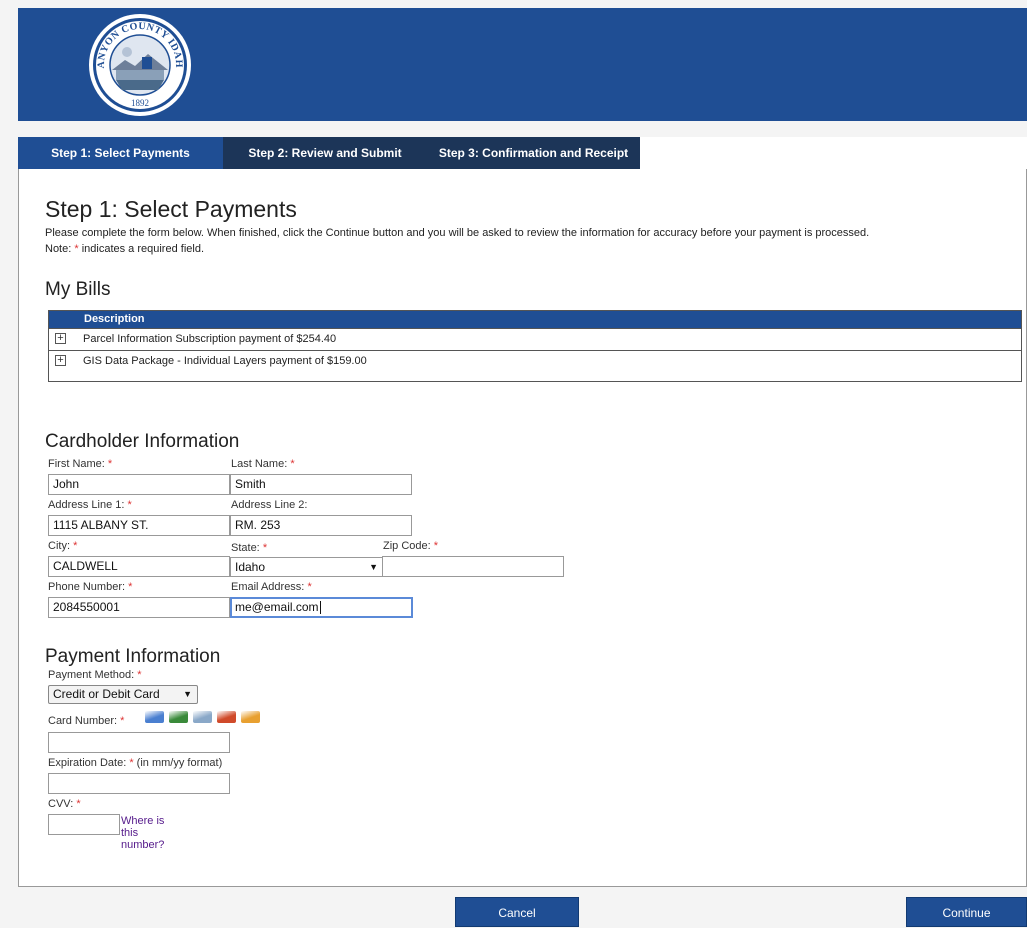 The image size is (1027, 928). I want to click on note-prefix: Note:, so click(58, 249).